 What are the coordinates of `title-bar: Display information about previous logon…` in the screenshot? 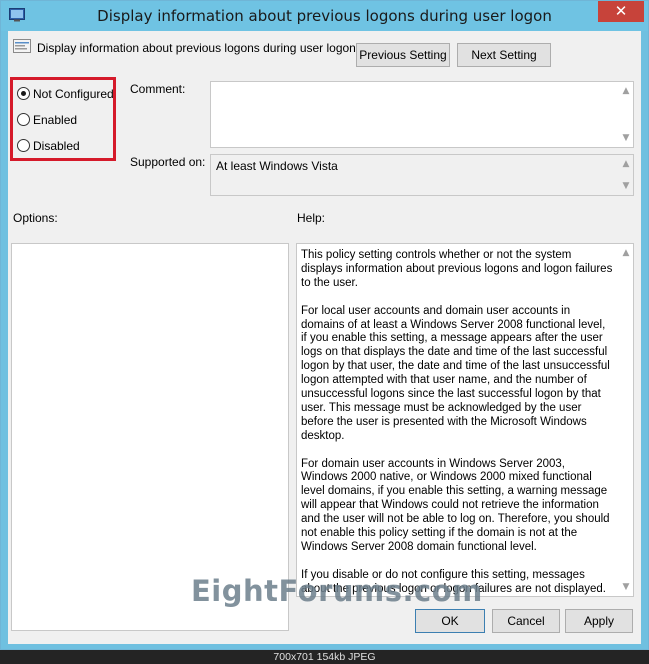 It's located at (324, 16).